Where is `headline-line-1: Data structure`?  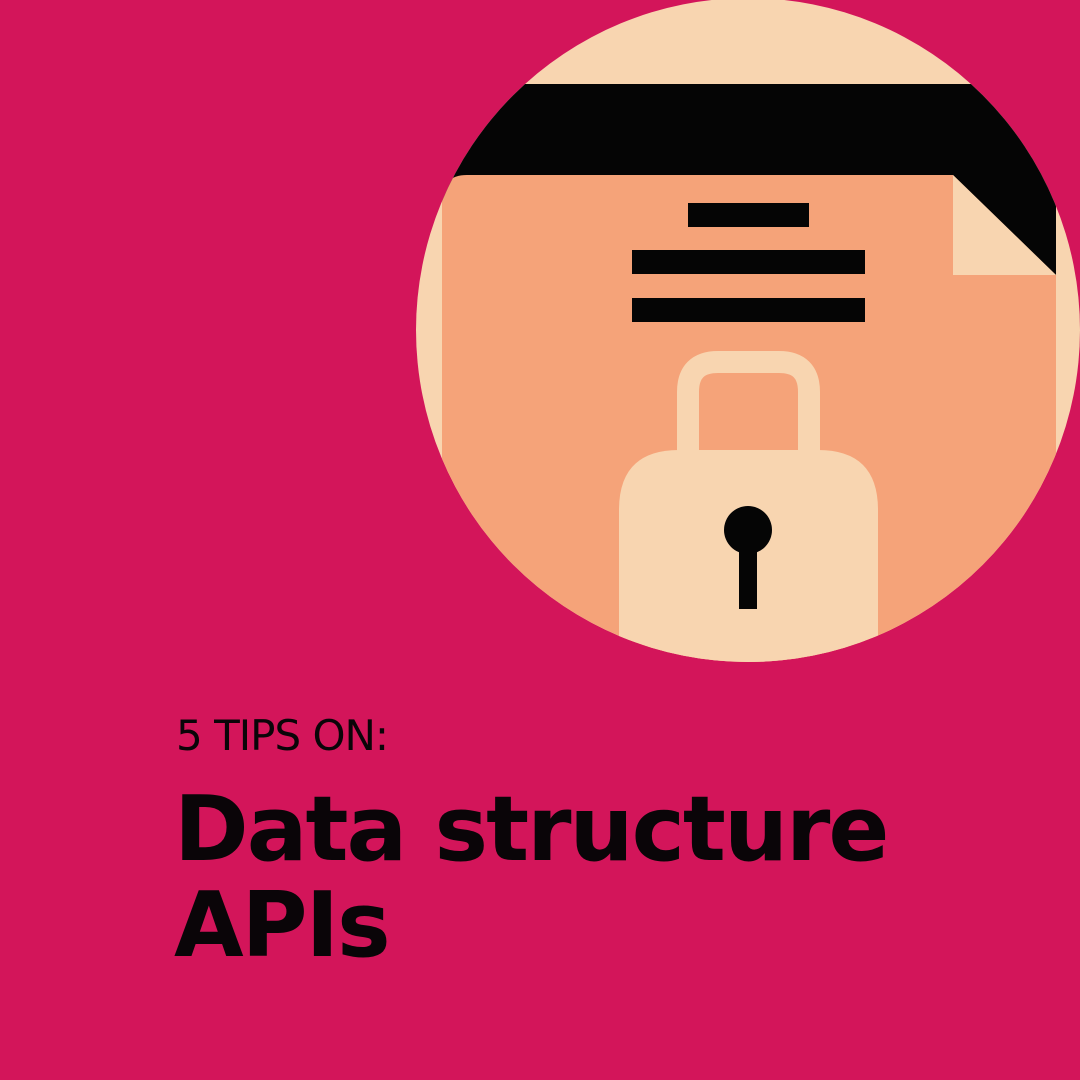
headline-line-1: Data structure is located at coordinates (531, 829).